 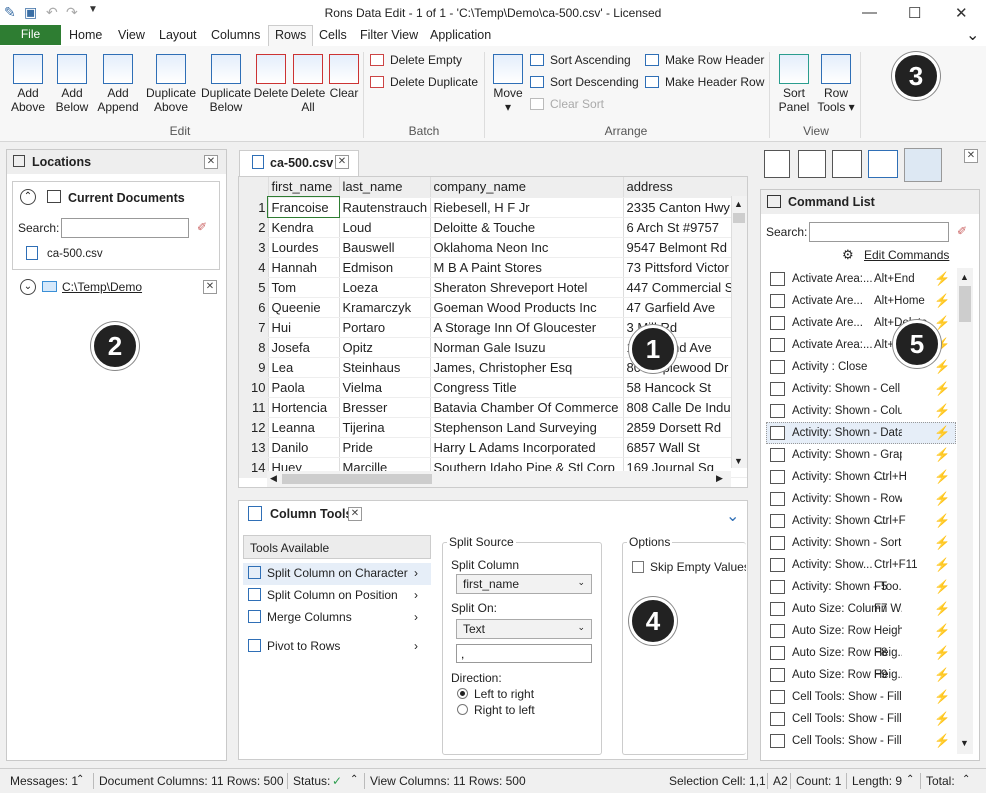 What do you see at coordinates (385, 347) in the screenshot?
I see `table-cell: Opitz` at bounding box center [385, 347].